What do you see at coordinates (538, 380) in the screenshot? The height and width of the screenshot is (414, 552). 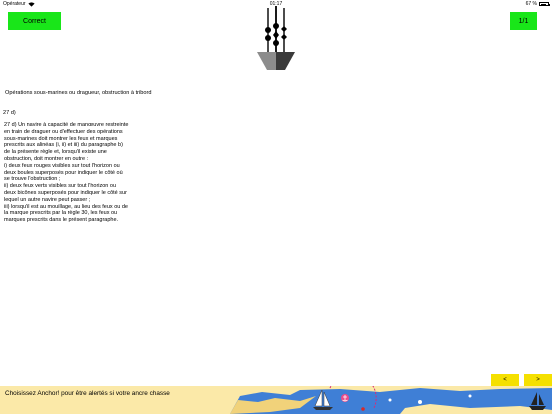 I see `next-button: >` at bounding box center [538, 380].